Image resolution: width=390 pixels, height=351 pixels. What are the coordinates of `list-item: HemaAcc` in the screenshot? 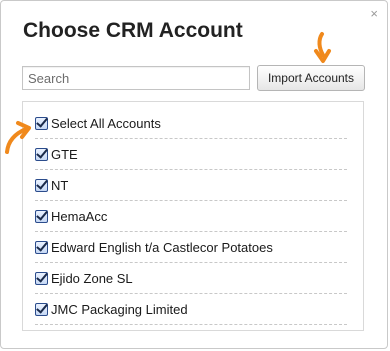 It's located at (191, 216).